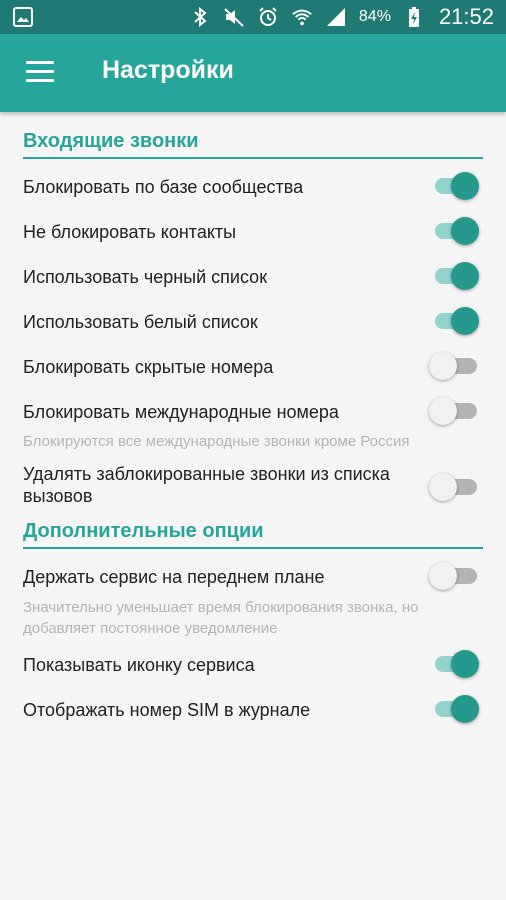 This screenshot has height=900, width=506. Describe the element at coordinates (181, 412) in the screenshot. I see `setting-title: Блокировать международные номера` at that location.